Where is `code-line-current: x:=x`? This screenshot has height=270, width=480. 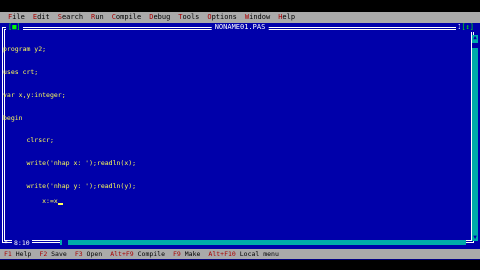
code-line-current: x:=x is located at coordinates (40, 201).